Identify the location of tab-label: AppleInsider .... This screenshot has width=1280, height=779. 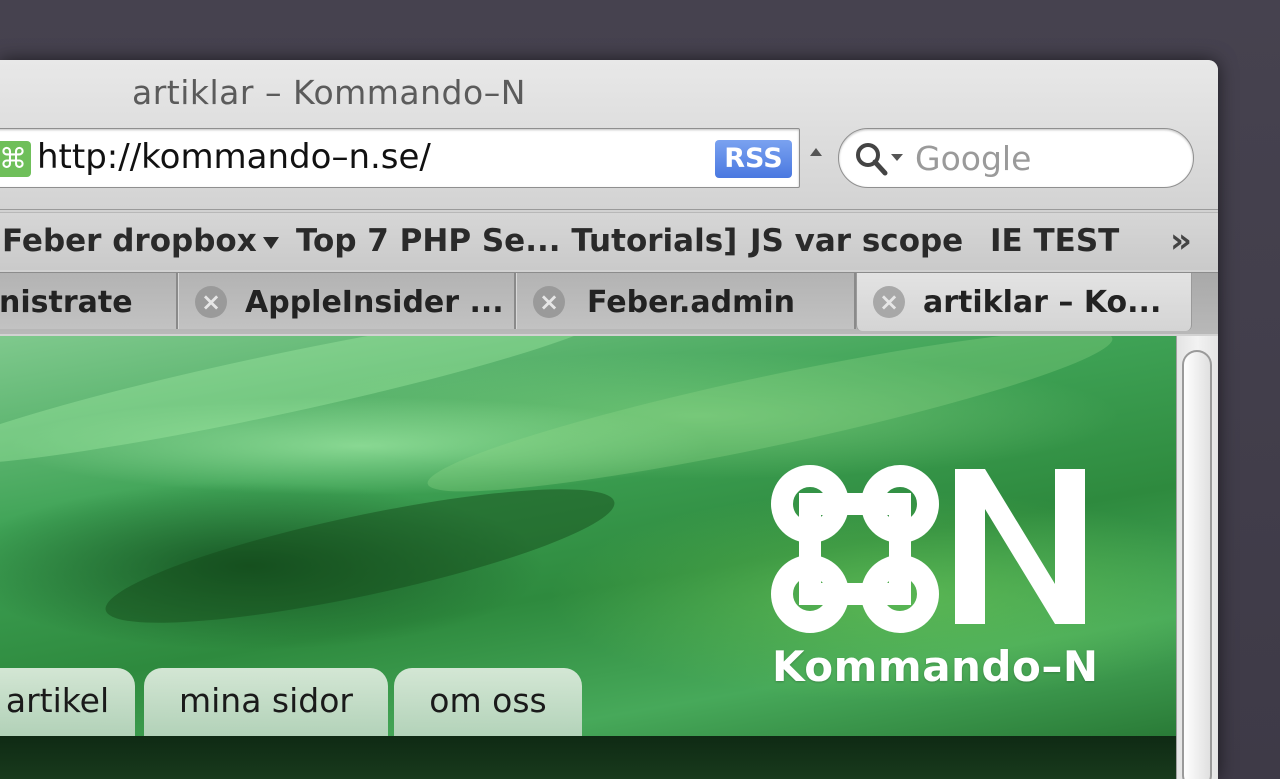
(374, 302).